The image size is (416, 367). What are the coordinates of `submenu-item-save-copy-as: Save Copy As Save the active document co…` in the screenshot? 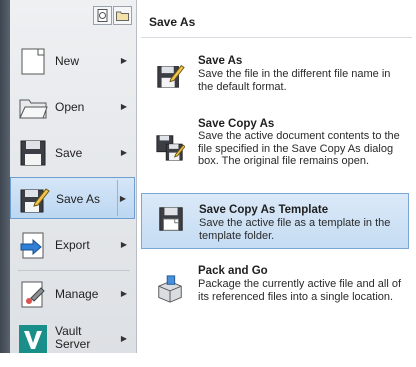 It's located at (275, 149).